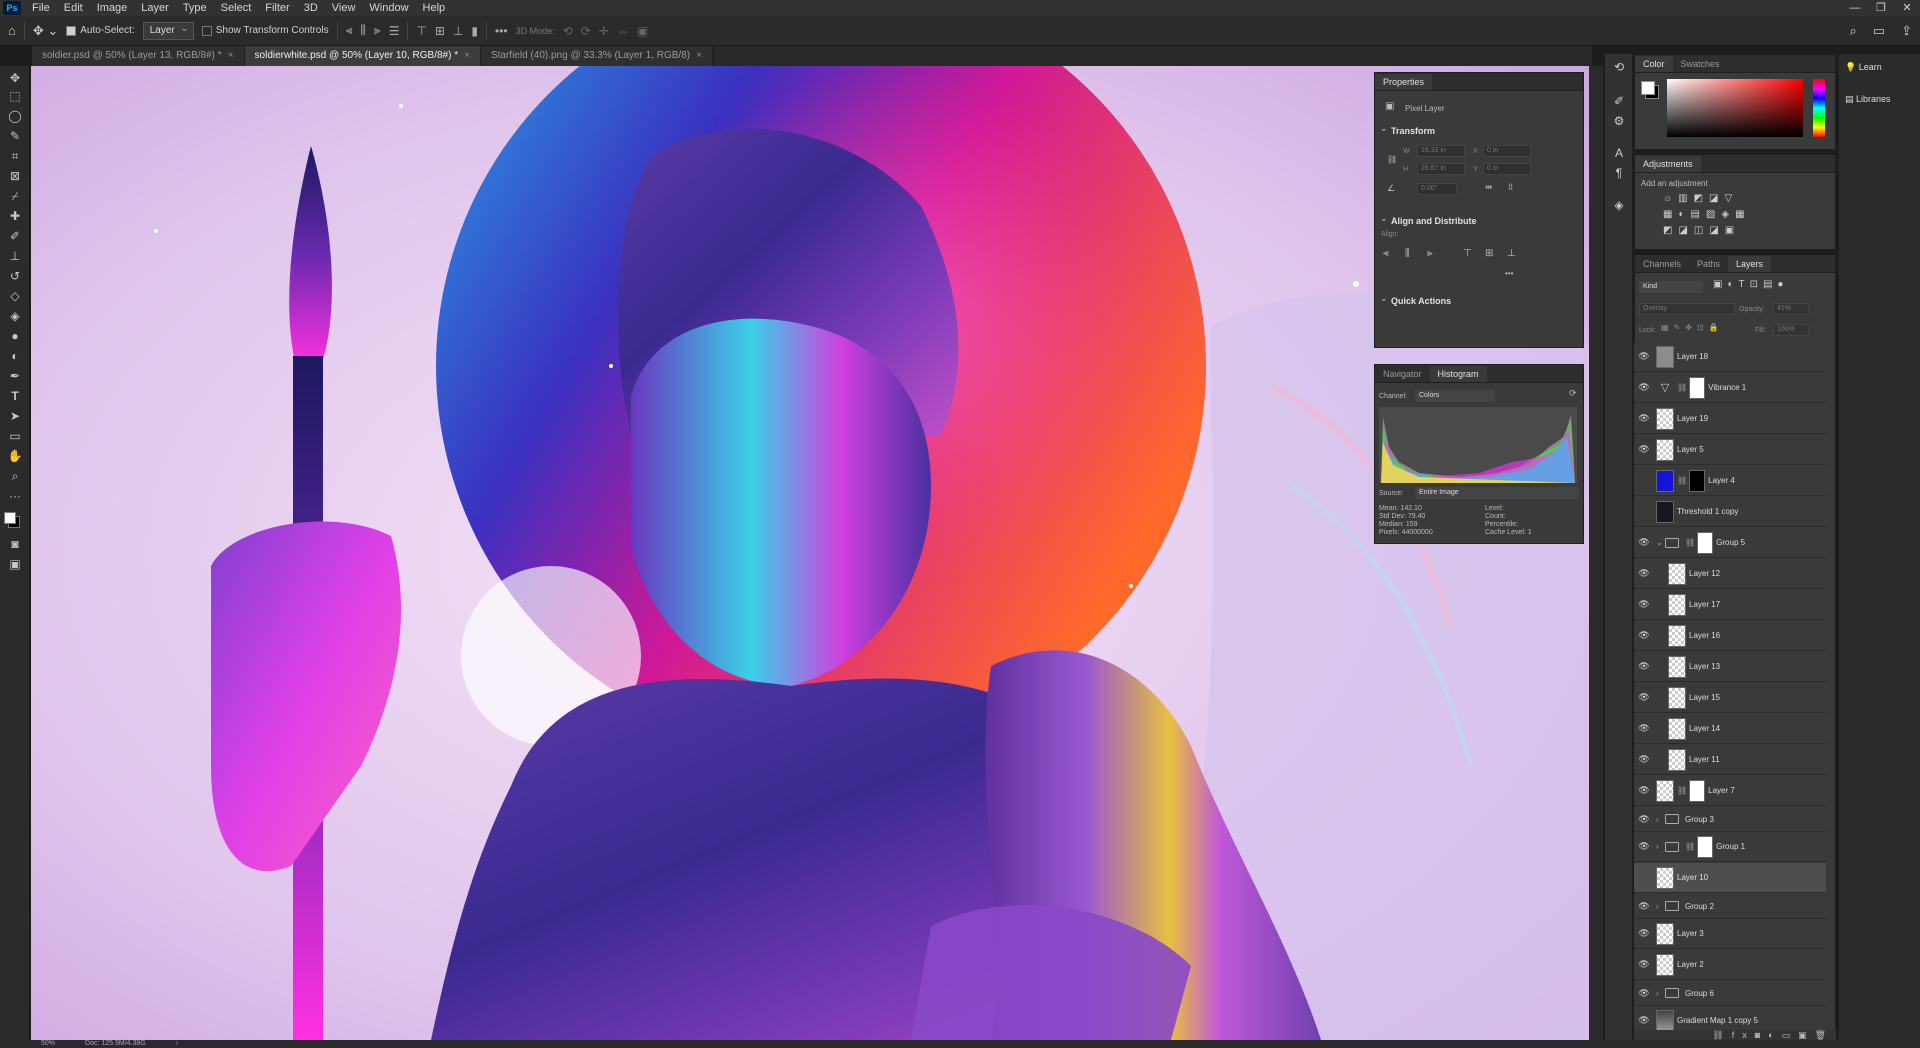 This screenshot has width=1920, height=1048. What do you see at coordinates (1730, 729) in the screenshot?
I see `layer-row: 👁 Layer 14` at bounding box center [1730, 729].